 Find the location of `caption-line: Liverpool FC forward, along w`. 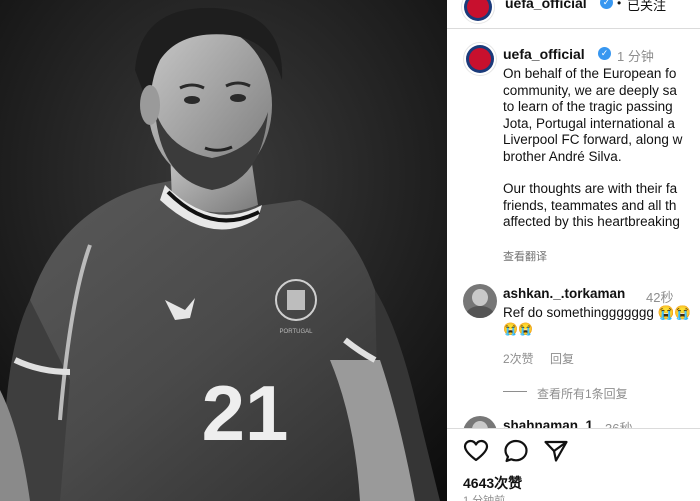

caption-line: Liverpool FC forward, along w is located at coordinates (593, 139).